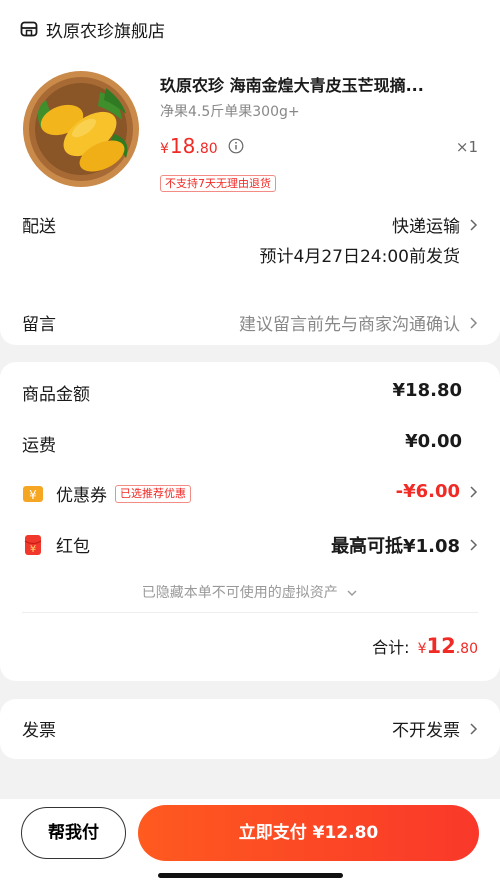 The width and height of the screenshot is (500, 887). Describe the element at coordinates (39, 446) in the screenshot. I see `shipping-fee-label: 运费` at that location.